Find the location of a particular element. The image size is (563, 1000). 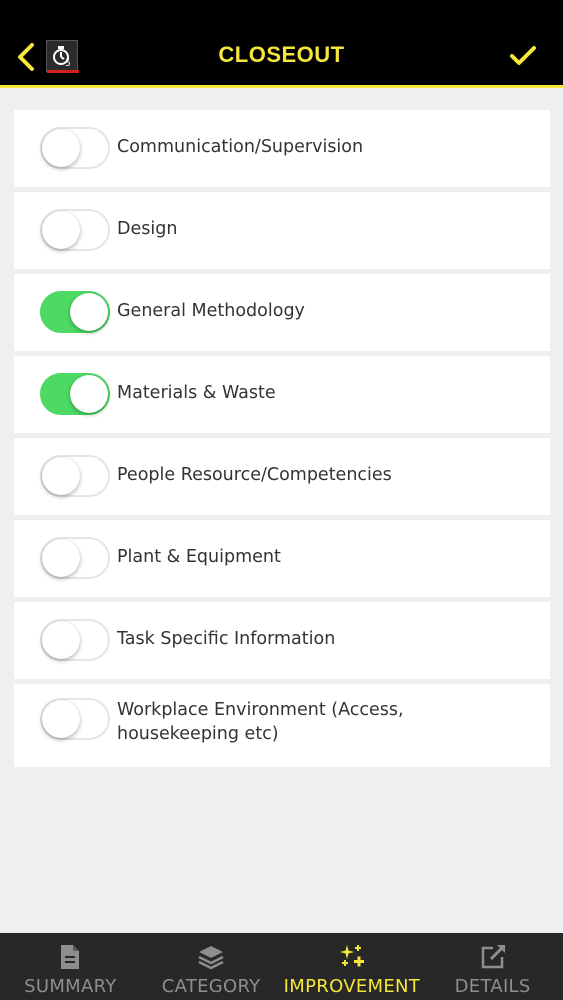

category-row: General Methodology is located at coordinates (282, 312).